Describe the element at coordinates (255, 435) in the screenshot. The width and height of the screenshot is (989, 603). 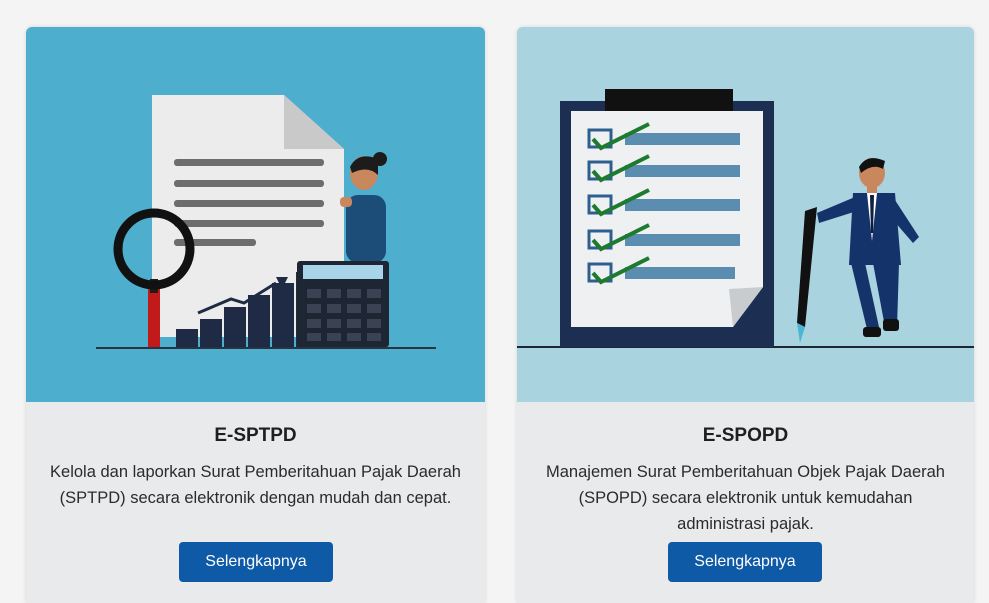
I see `card-title: E-SPTPD` at that location.